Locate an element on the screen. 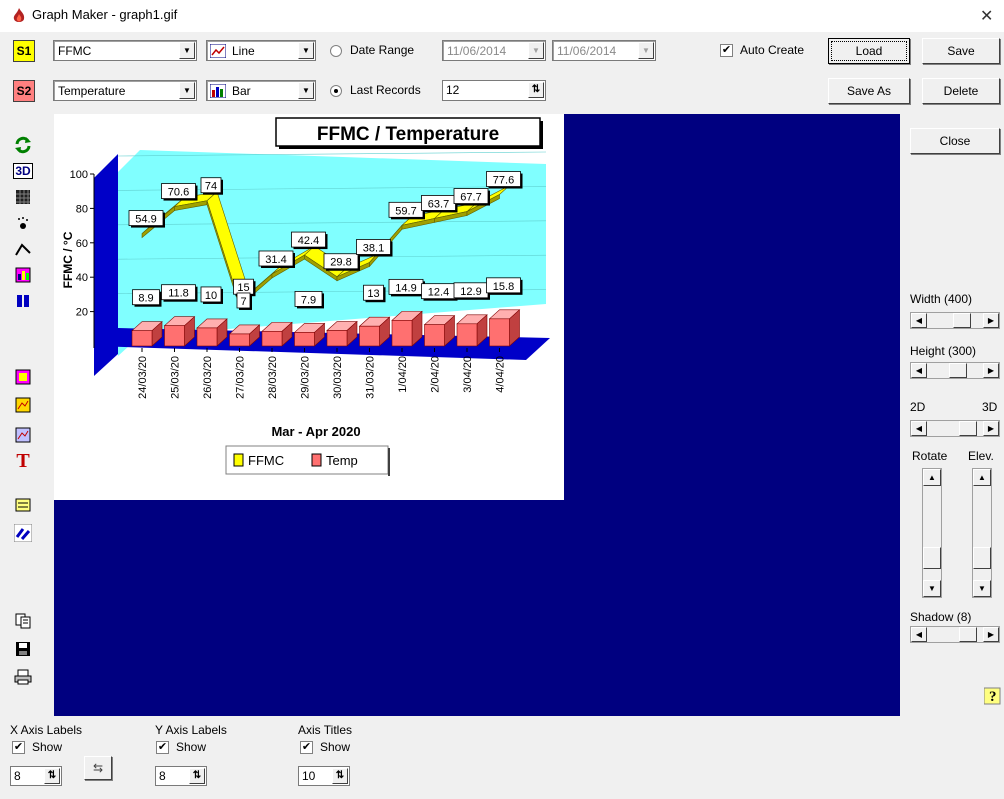 This screenshot has width=1004, height=799. date-to-value: 11/06/2014 is located at coordinates (587, 51).